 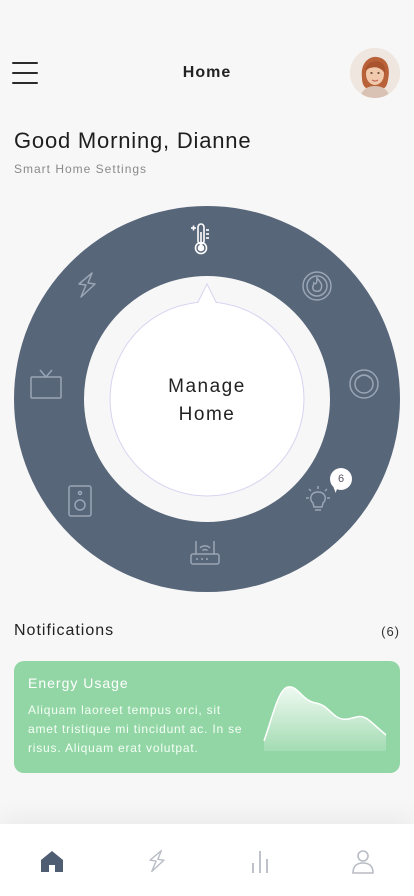 What do you see at coordinates (49, 388) in the screenshot?
I see `tv-icon` at bounding box center [49, 388].